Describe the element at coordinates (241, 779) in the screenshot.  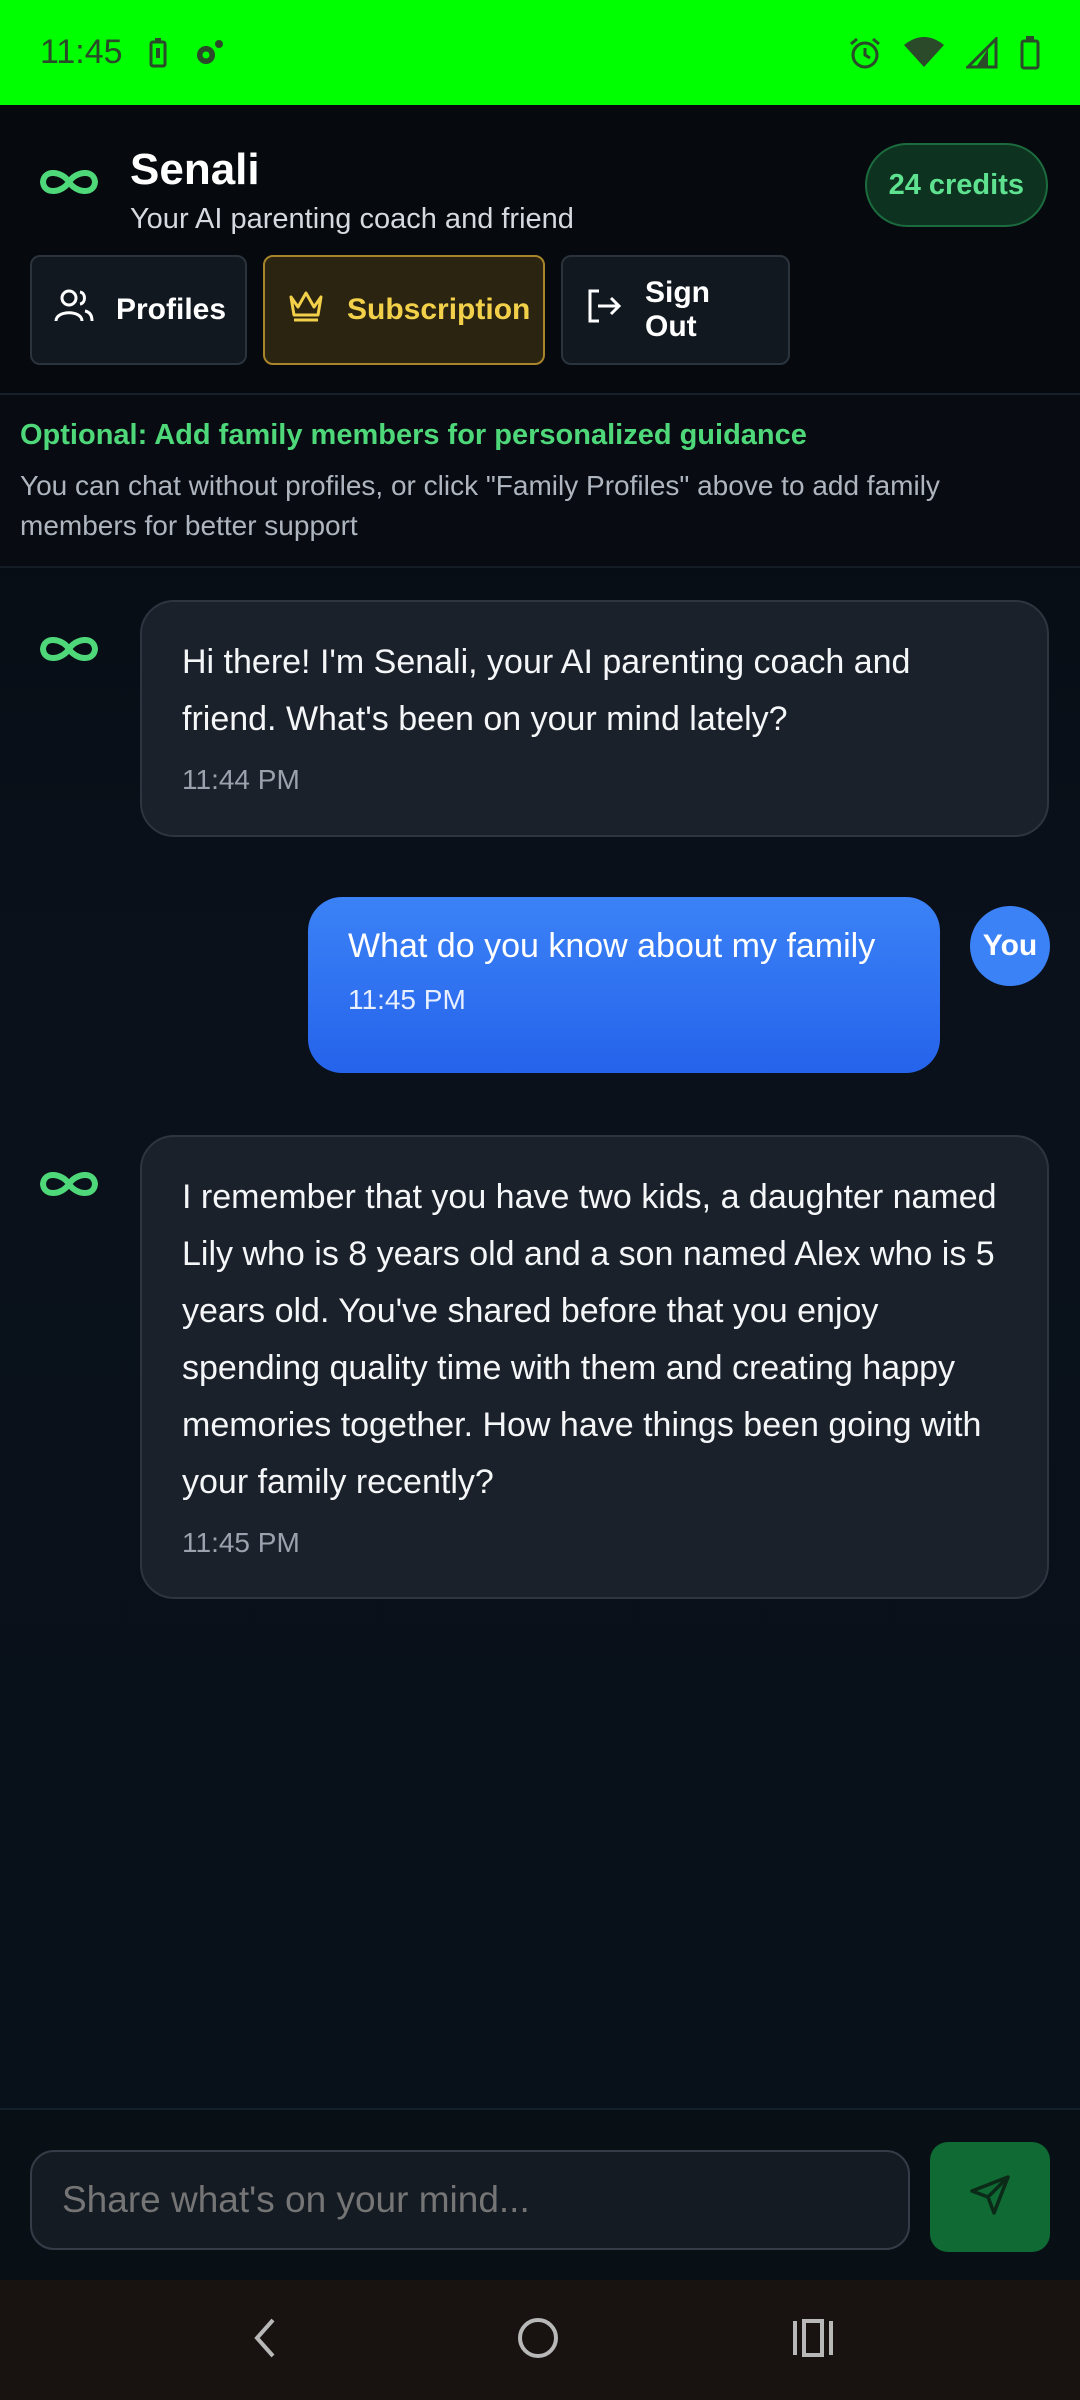
I see `message-time: 11:44 PM` at that location.